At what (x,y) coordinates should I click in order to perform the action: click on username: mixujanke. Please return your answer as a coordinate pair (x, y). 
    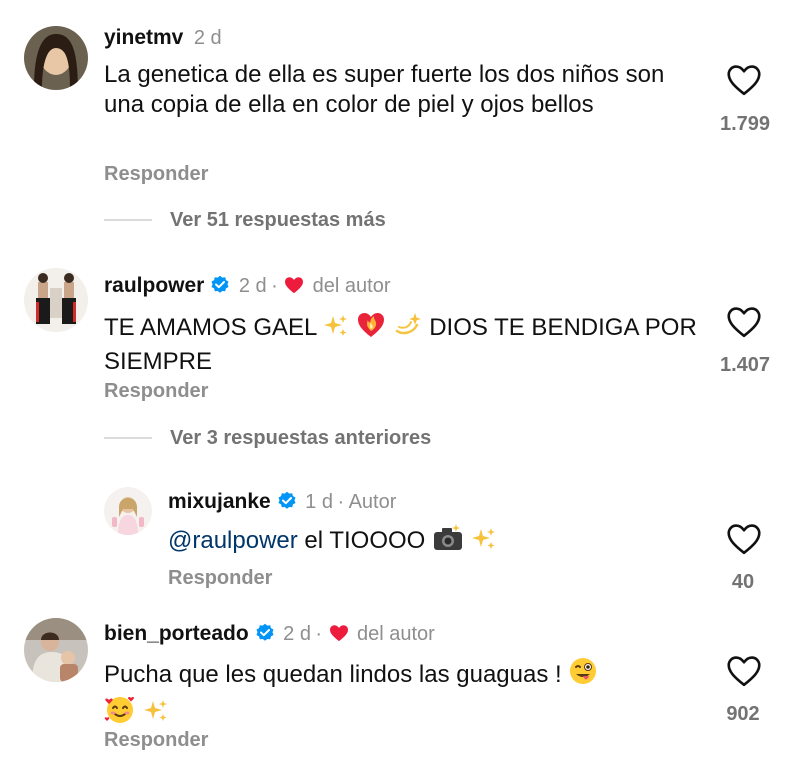
    Looking at the image, I should click on (219, 501).